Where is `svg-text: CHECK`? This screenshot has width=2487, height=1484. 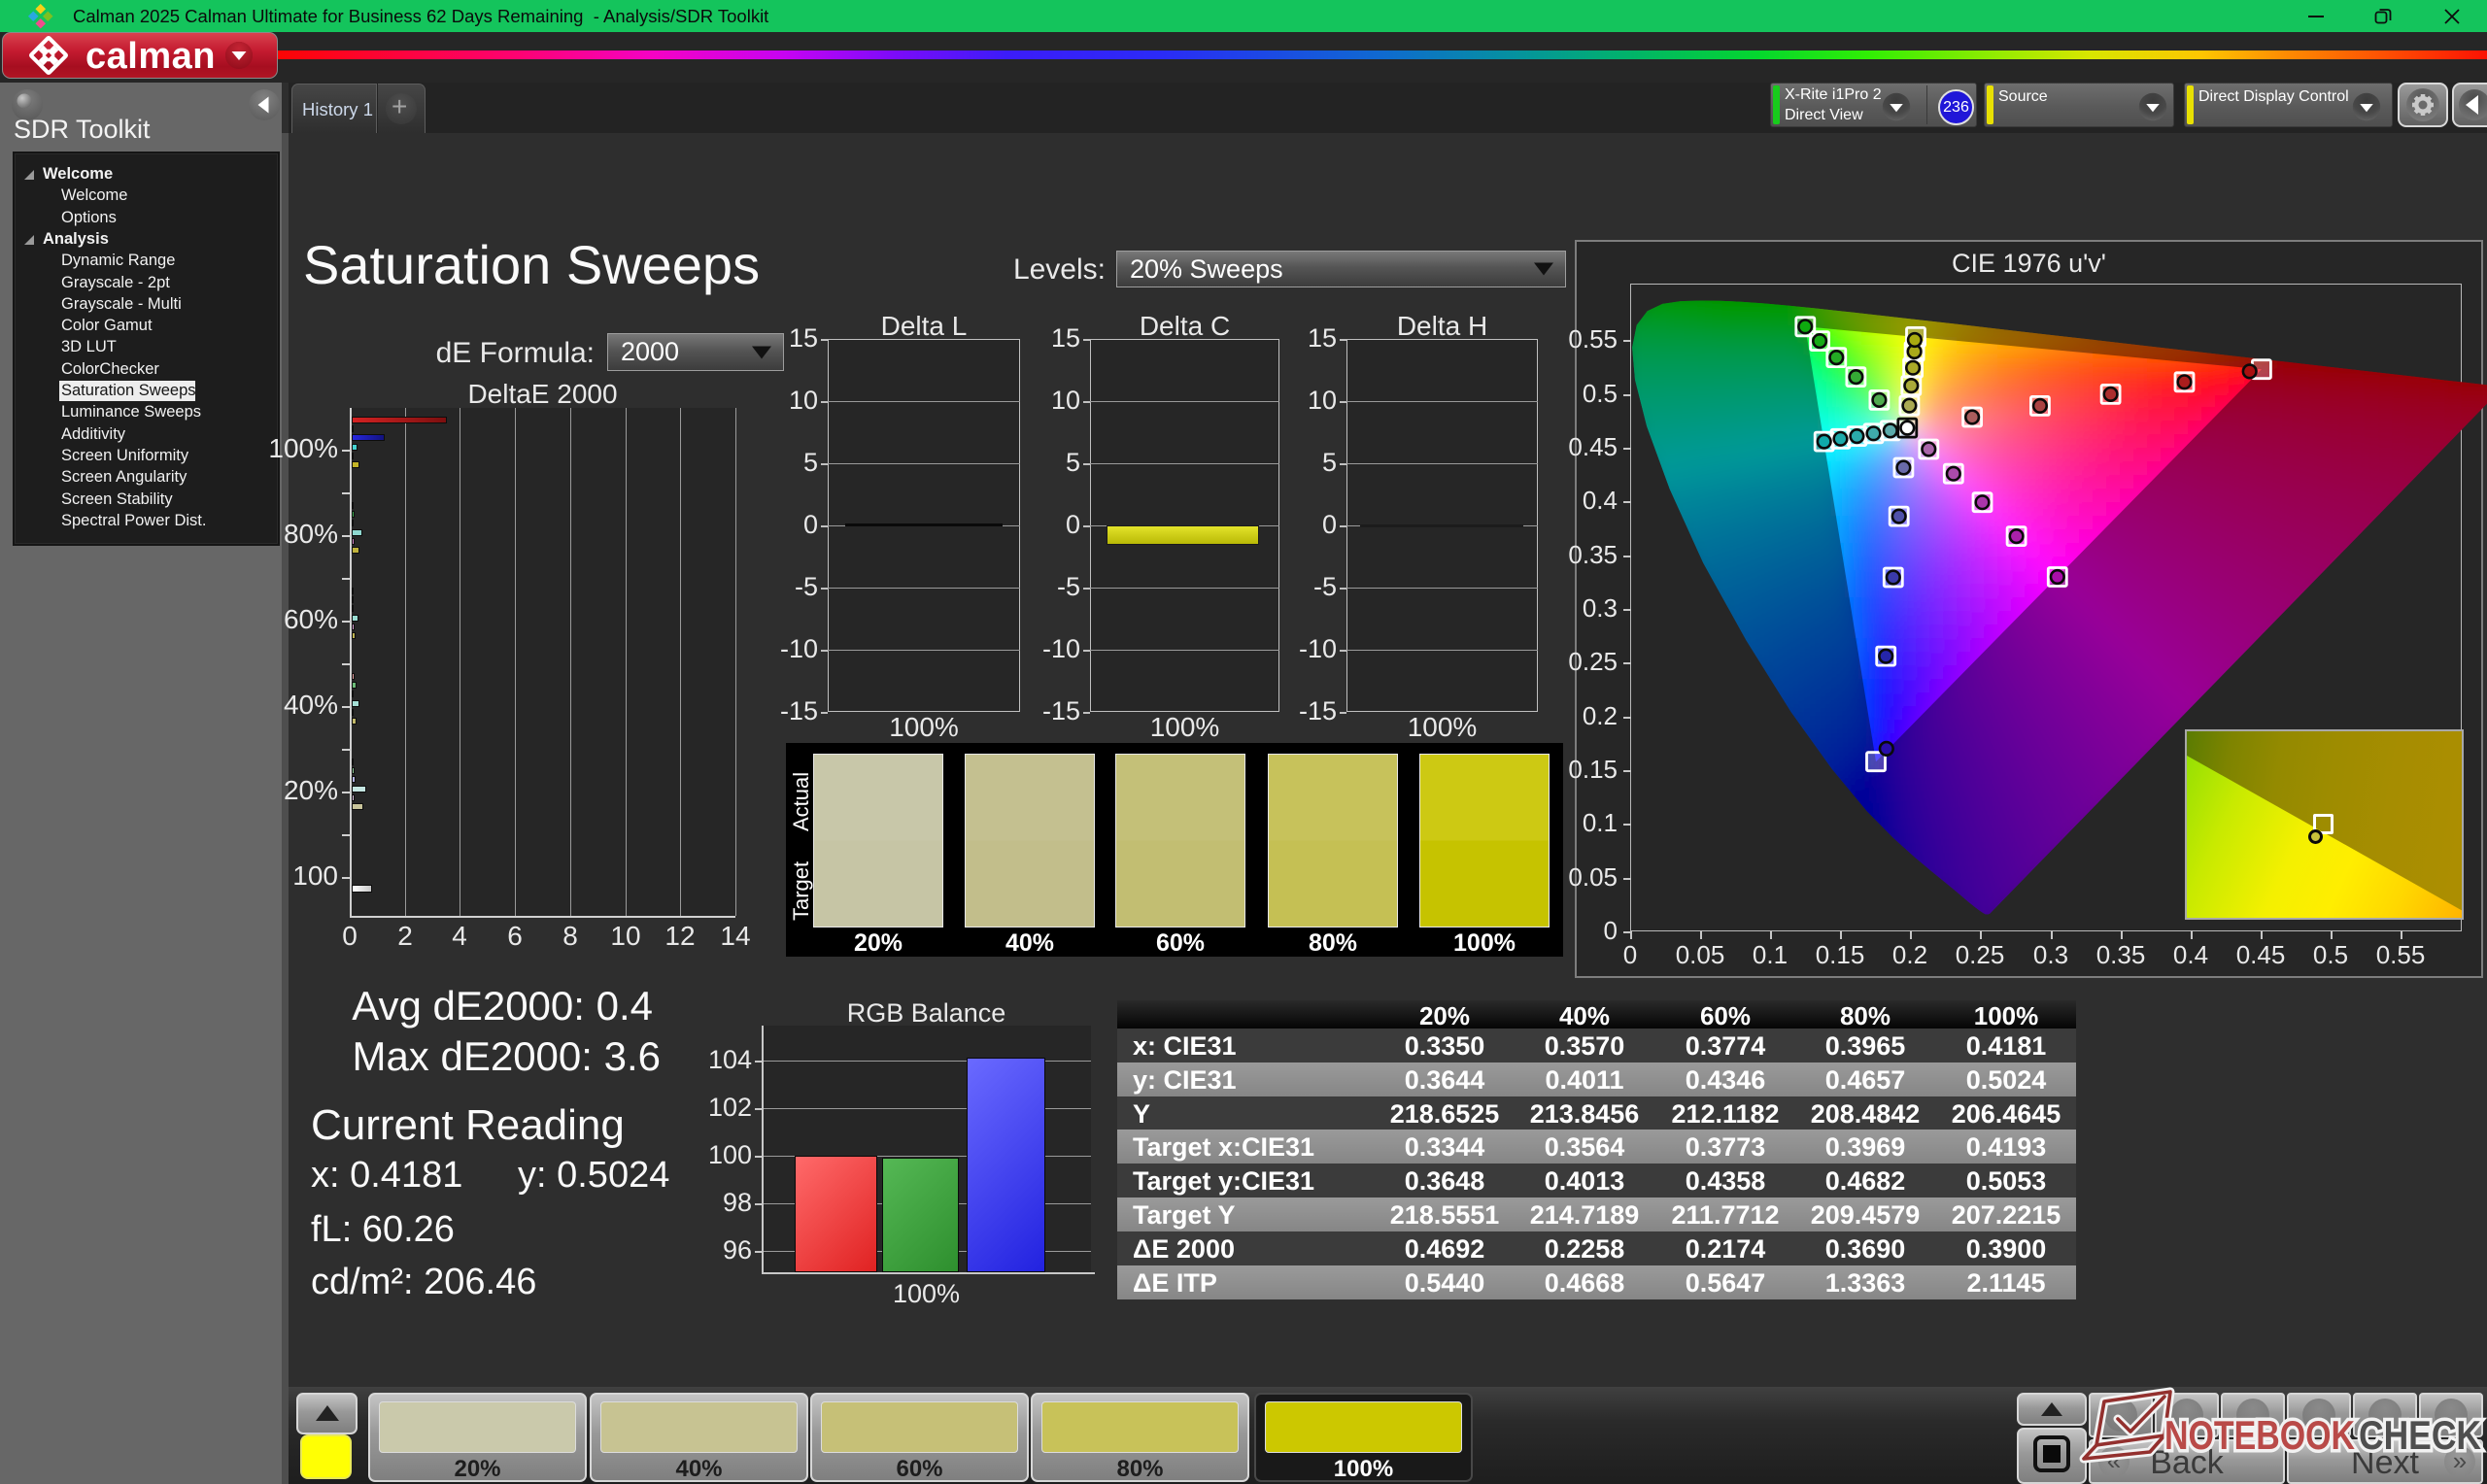 svg-text: CHECK is located at coordinates (2420, 1435).